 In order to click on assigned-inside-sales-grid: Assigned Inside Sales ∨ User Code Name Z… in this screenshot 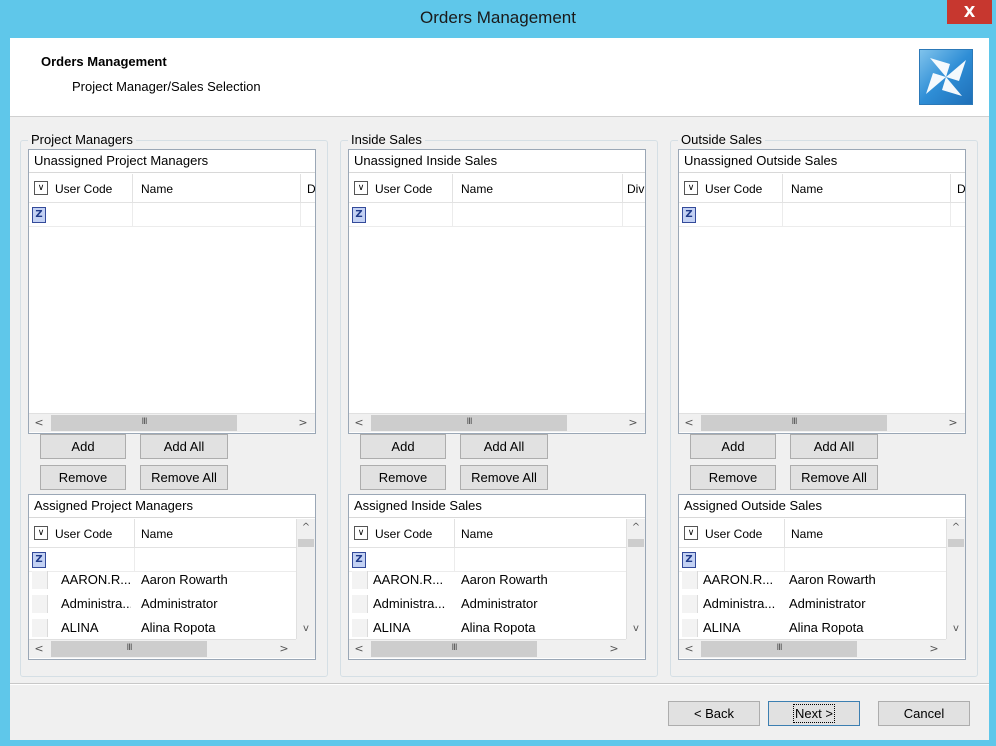, I will do `click(497, 577)`.